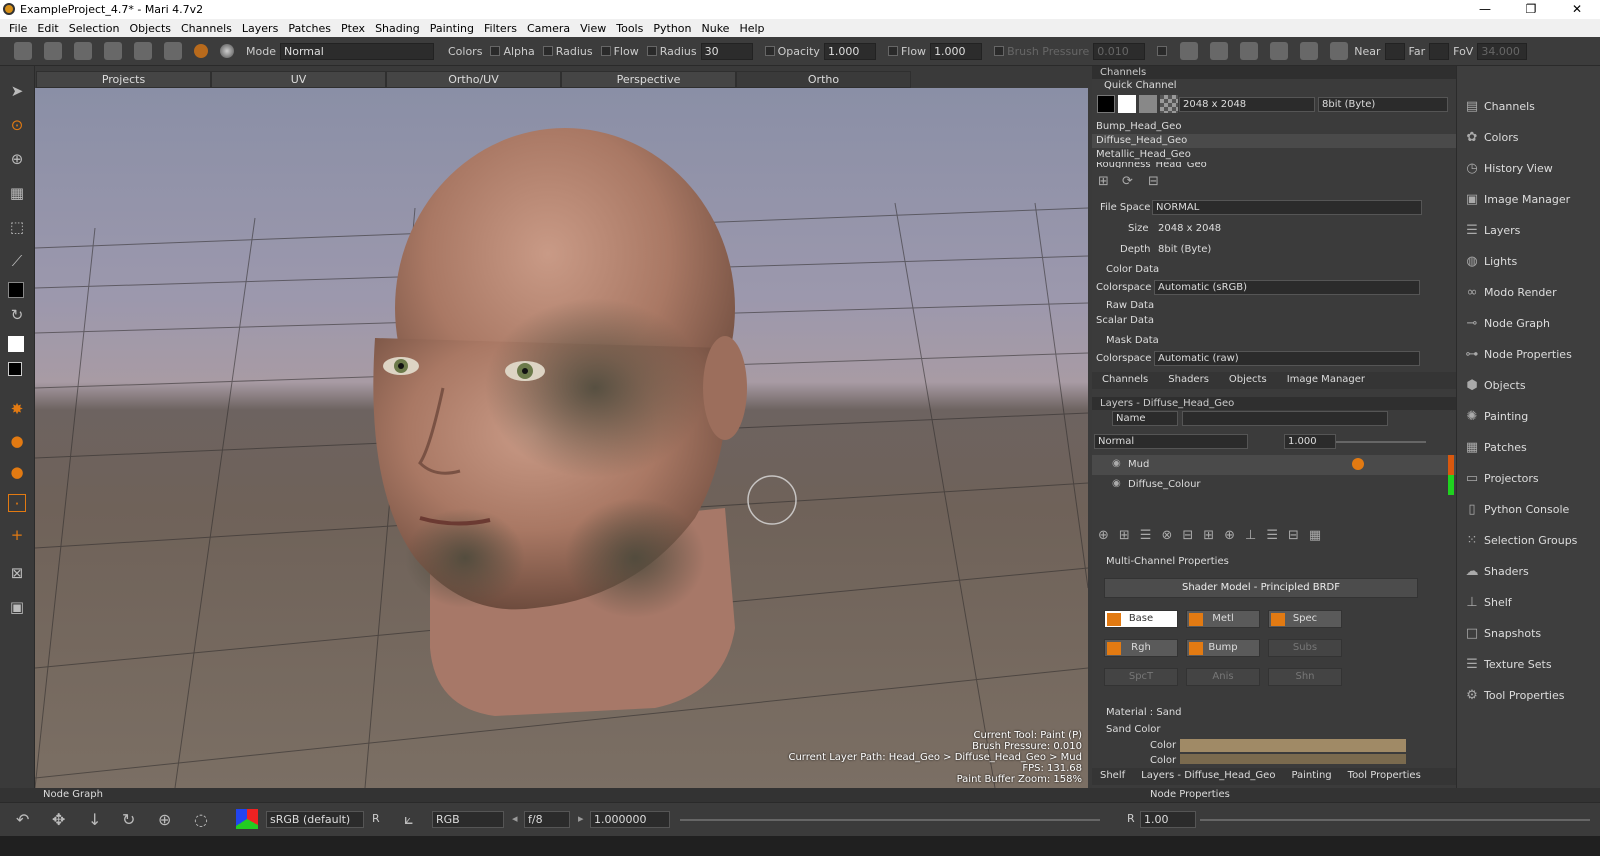 The width and height of the screenshot is (1600, 856). I want to click on fstop-input: f/8, so click(547, 819).